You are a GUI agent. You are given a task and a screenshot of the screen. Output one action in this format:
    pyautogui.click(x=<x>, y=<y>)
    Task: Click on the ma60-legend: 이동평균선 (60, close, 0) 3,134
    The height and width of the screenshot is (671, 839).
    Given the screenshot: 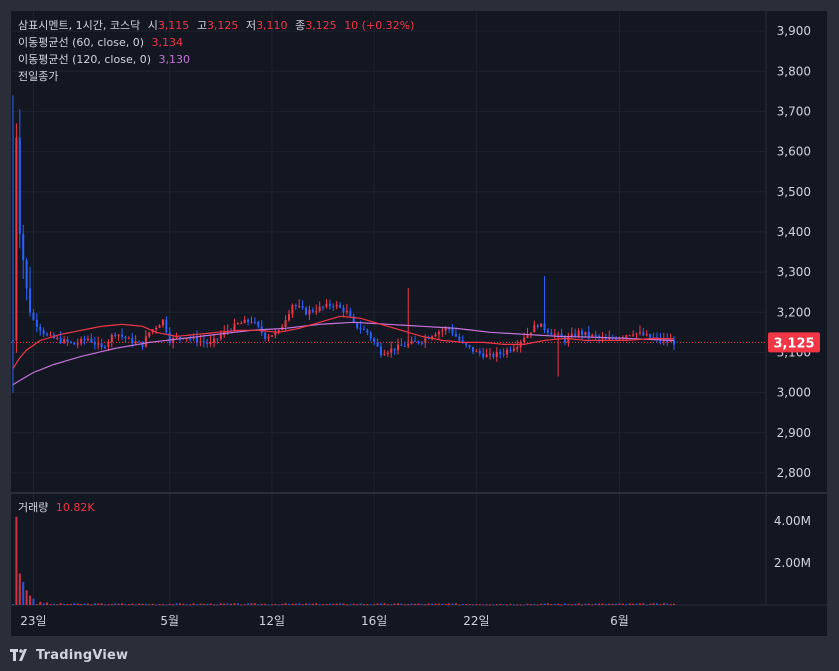 What is the action you would take?
    pyautogui.click(x=100, y=43)
    